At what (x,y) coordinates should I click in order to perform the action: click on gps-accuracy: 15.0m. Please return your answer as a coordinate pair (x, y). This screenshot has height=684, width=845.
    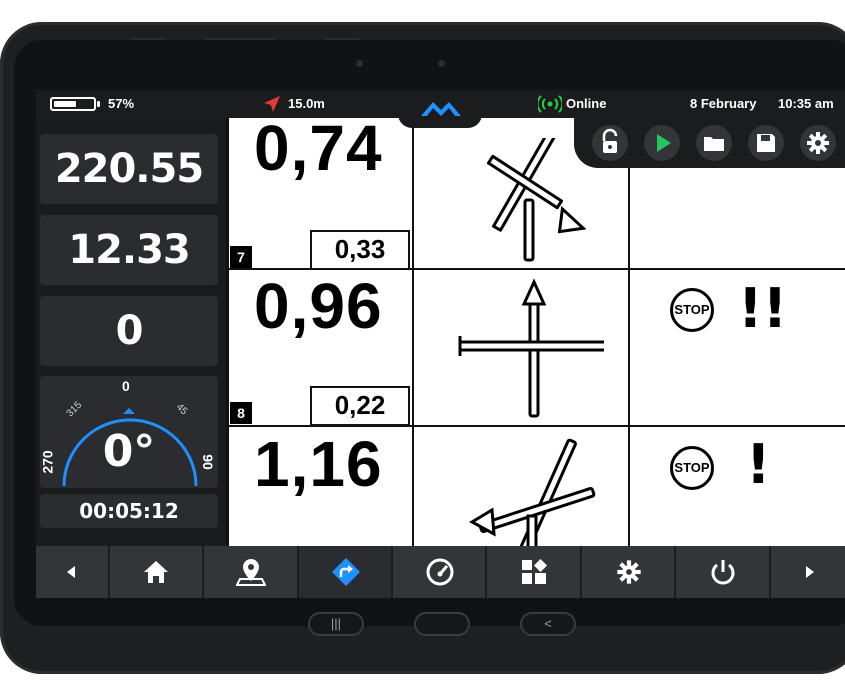
    Looking at the image, I should click on (306, 103).